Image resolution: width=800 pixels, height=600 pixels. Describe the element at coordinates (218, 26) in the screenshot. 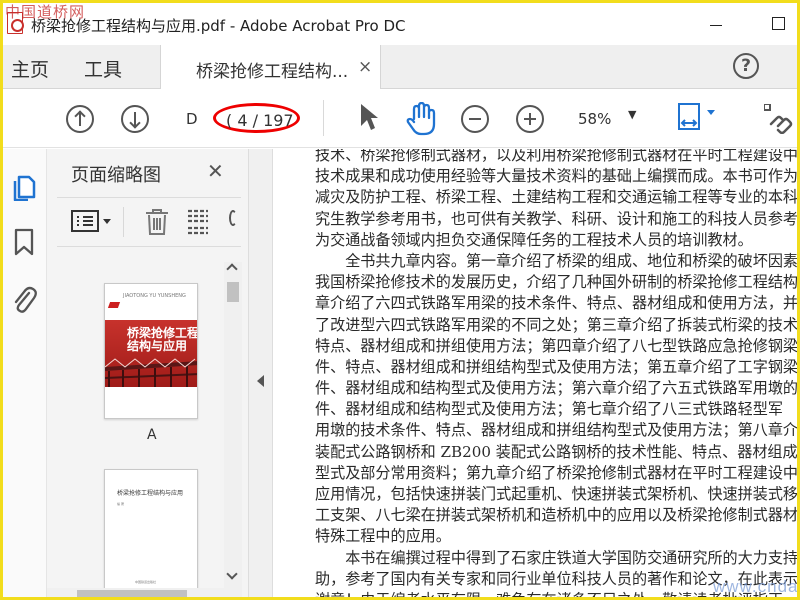

I see `window-title: 桥梁抢修工程结构与应用.pdf - Adobe Acrobat Pro DC` at that location.